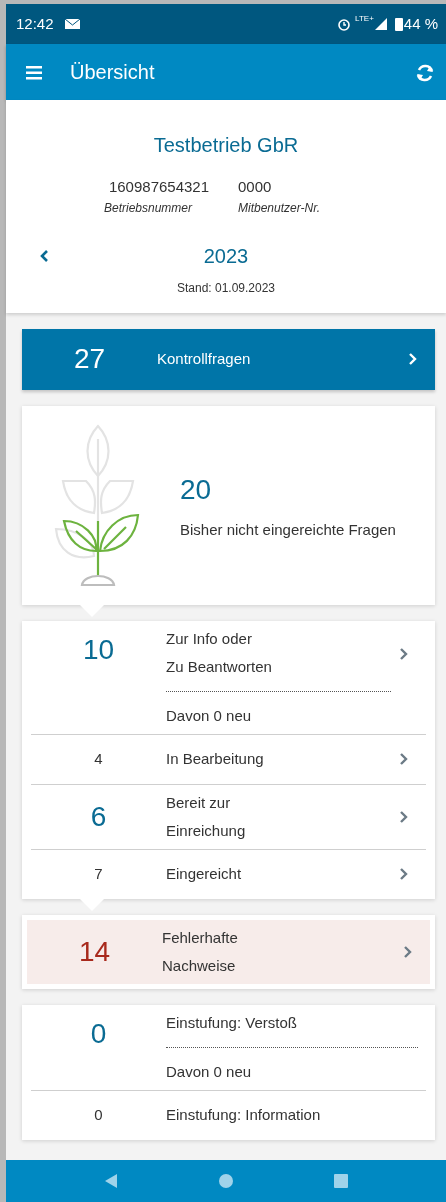 This screenshot has height=1202, width=446. Describe the element at coordinates (364, 19) in the screenshot. I see `network-type: LTE+` at that location.